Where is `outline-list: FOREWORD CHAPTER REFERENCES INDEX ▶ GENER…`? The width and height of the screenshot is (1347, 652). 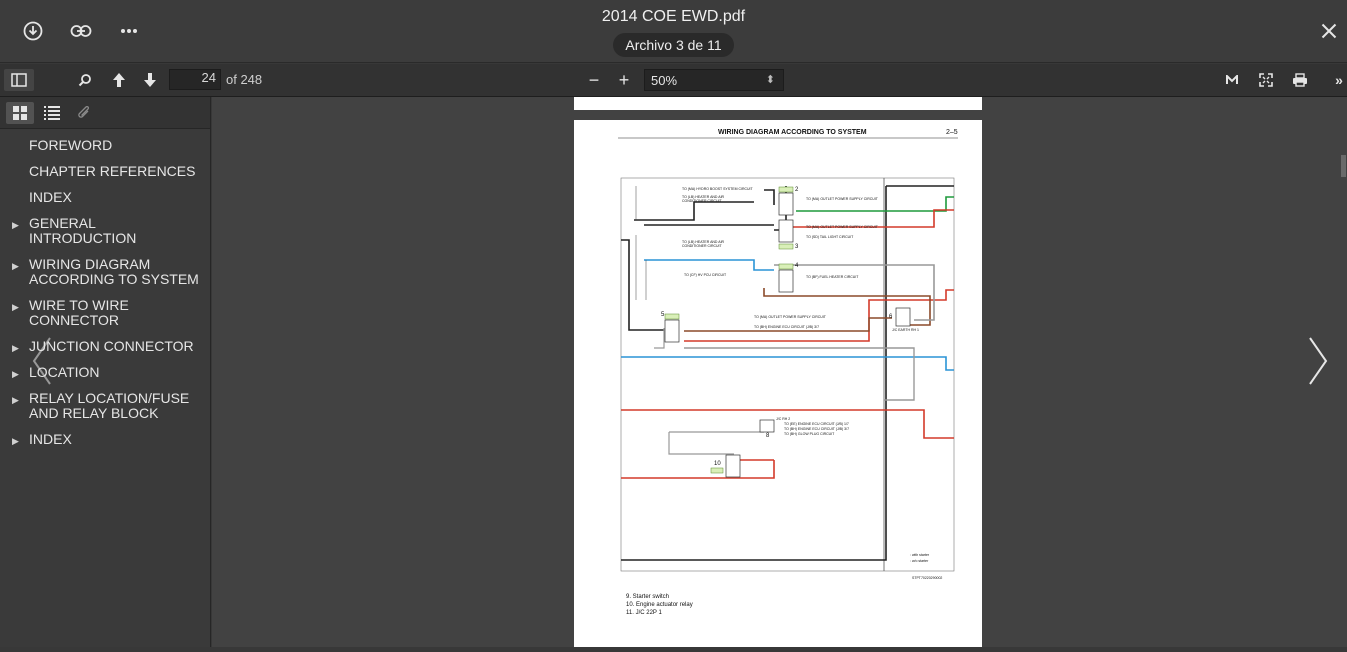 outline-list: FOREWORD CHAPTER REFERENCES INDEX ▶ GENER… is located at coordinates (105, 289).